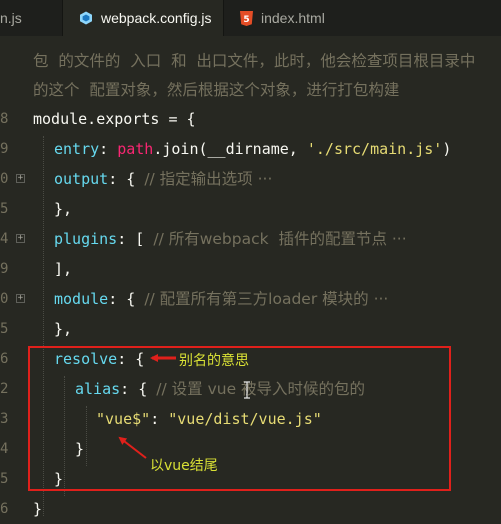  I want to click on tab-webpack-config: webpack.config.js, so click(143, 18).